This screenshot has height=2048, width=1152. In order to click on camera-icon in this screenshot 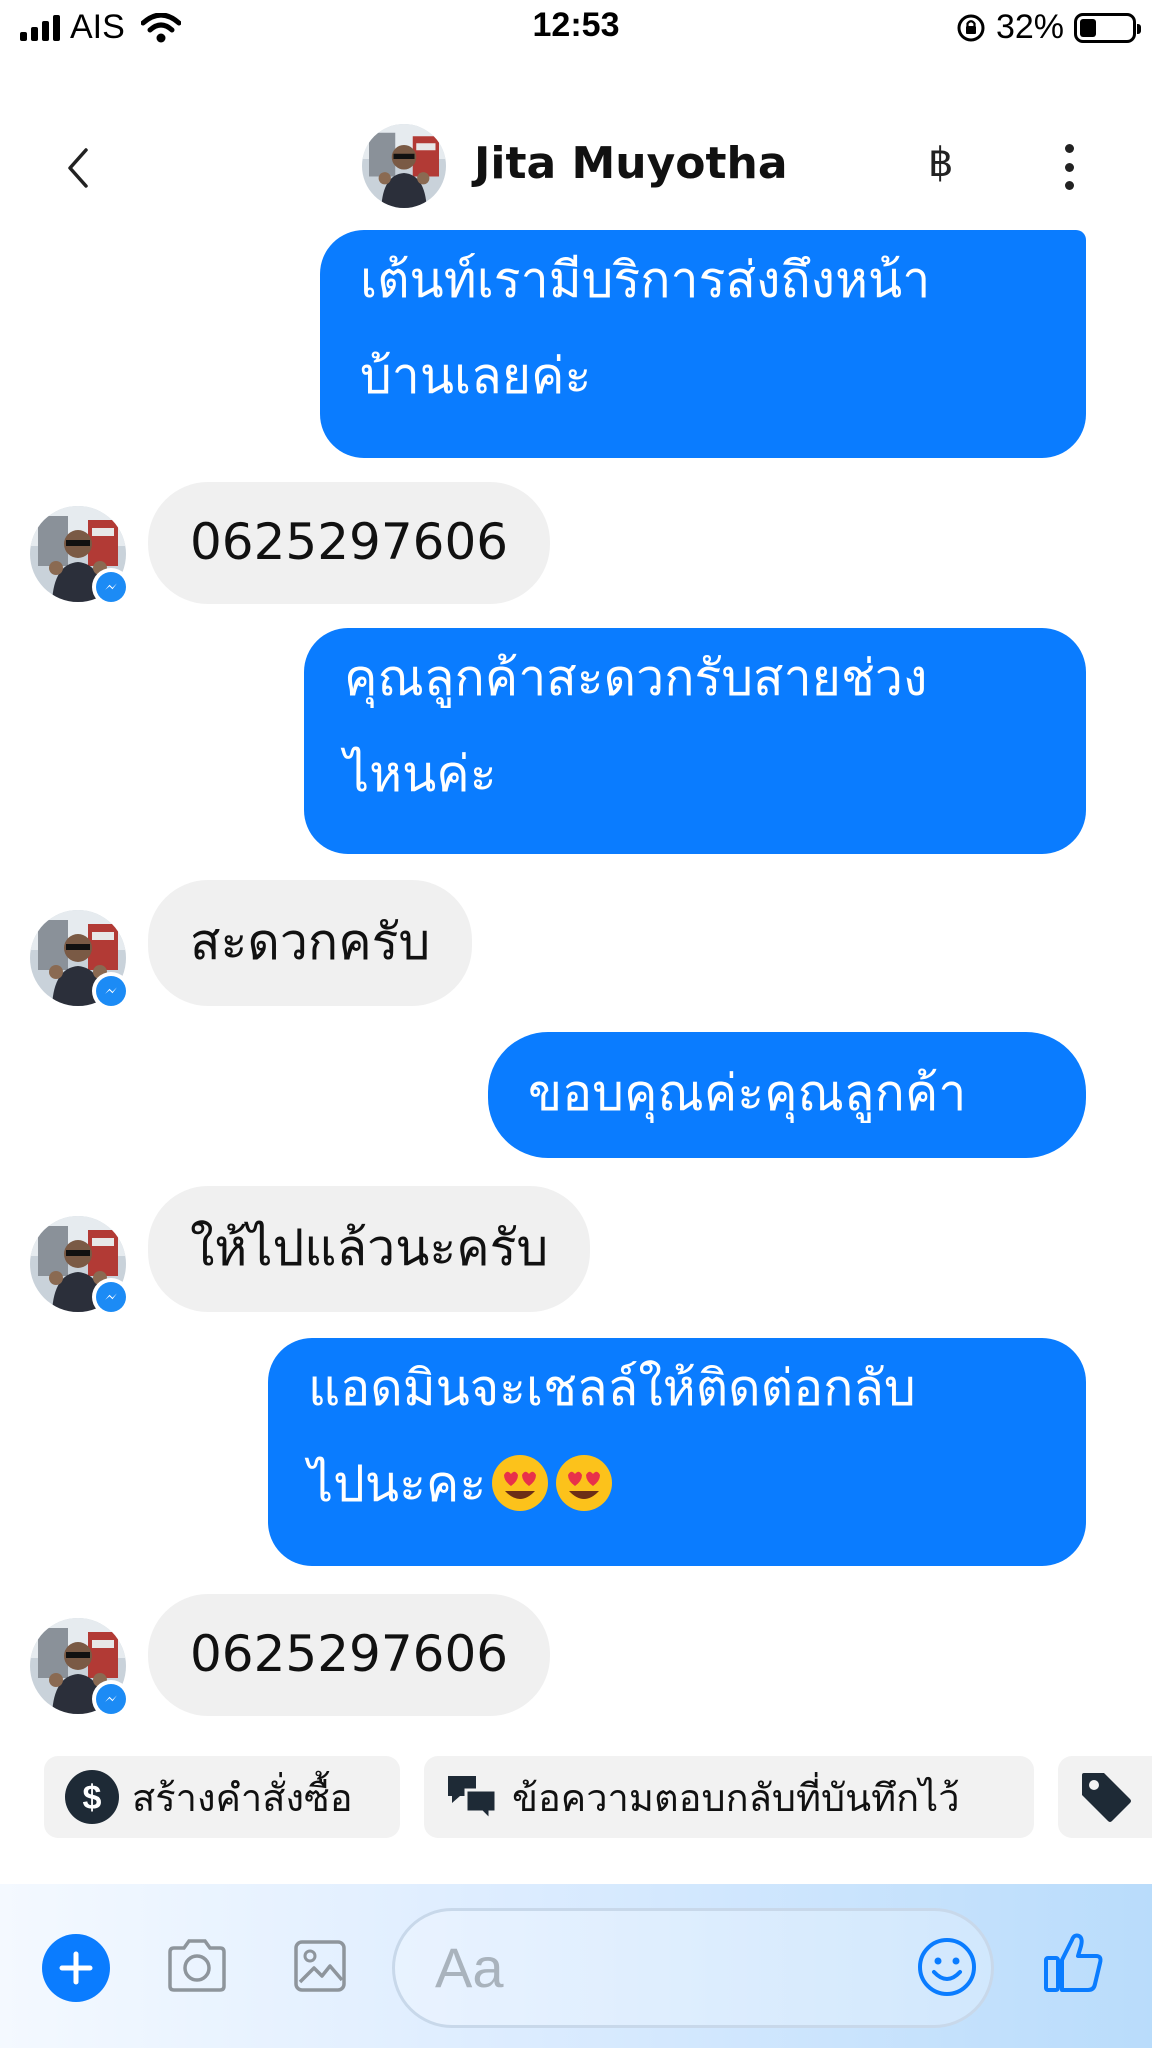, I will do `click(197, 1965)`.